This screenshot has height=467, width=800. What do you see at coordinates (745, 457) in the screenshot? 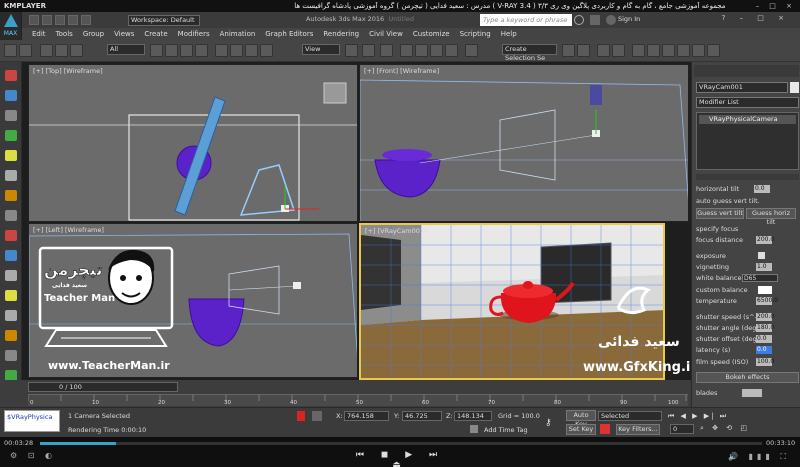
I see `player-right-icons: 🔊 ▮▮▮ ⛶` at bounding box center [745, 457].